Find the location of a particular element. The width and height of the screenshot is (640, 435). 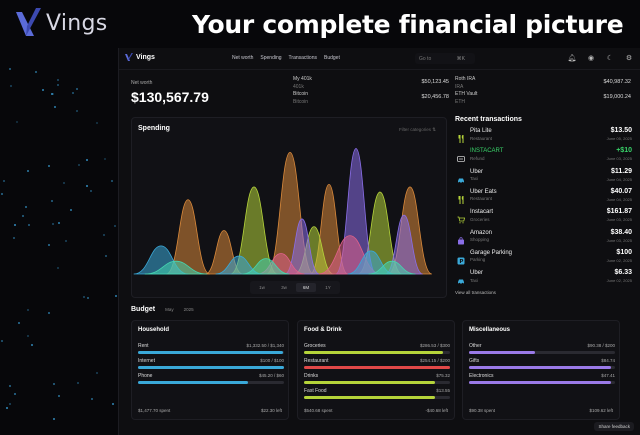

spending-chart is located at coordinates (283, 211).